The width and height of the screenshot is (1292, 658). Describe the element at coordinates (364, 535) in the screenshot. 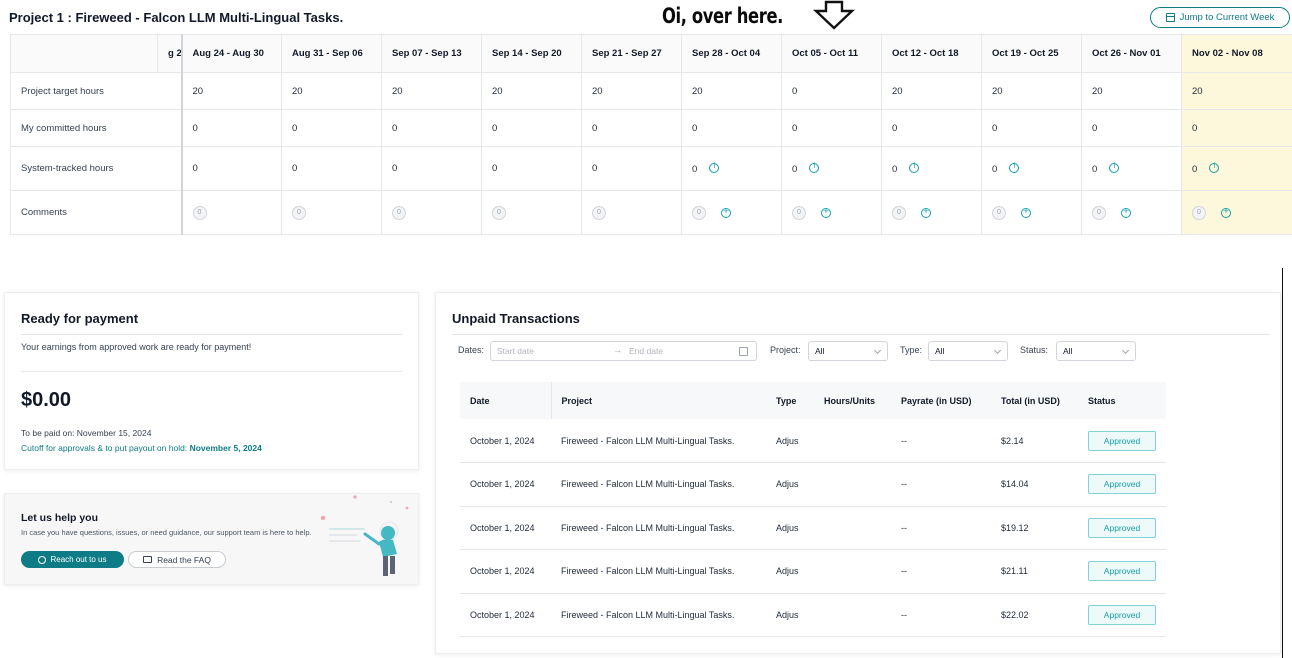

I see `support-illustration` at that location.